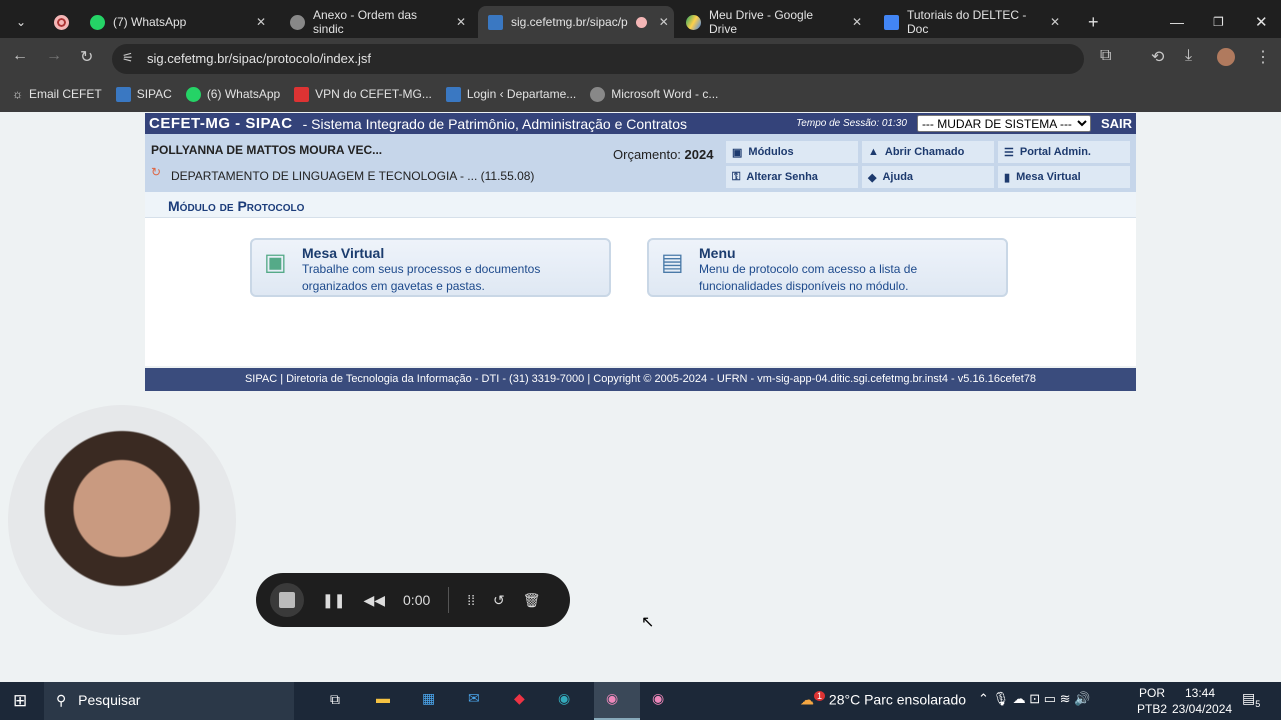  I want to click on notification-icon: ▤, so click(1249, 698).